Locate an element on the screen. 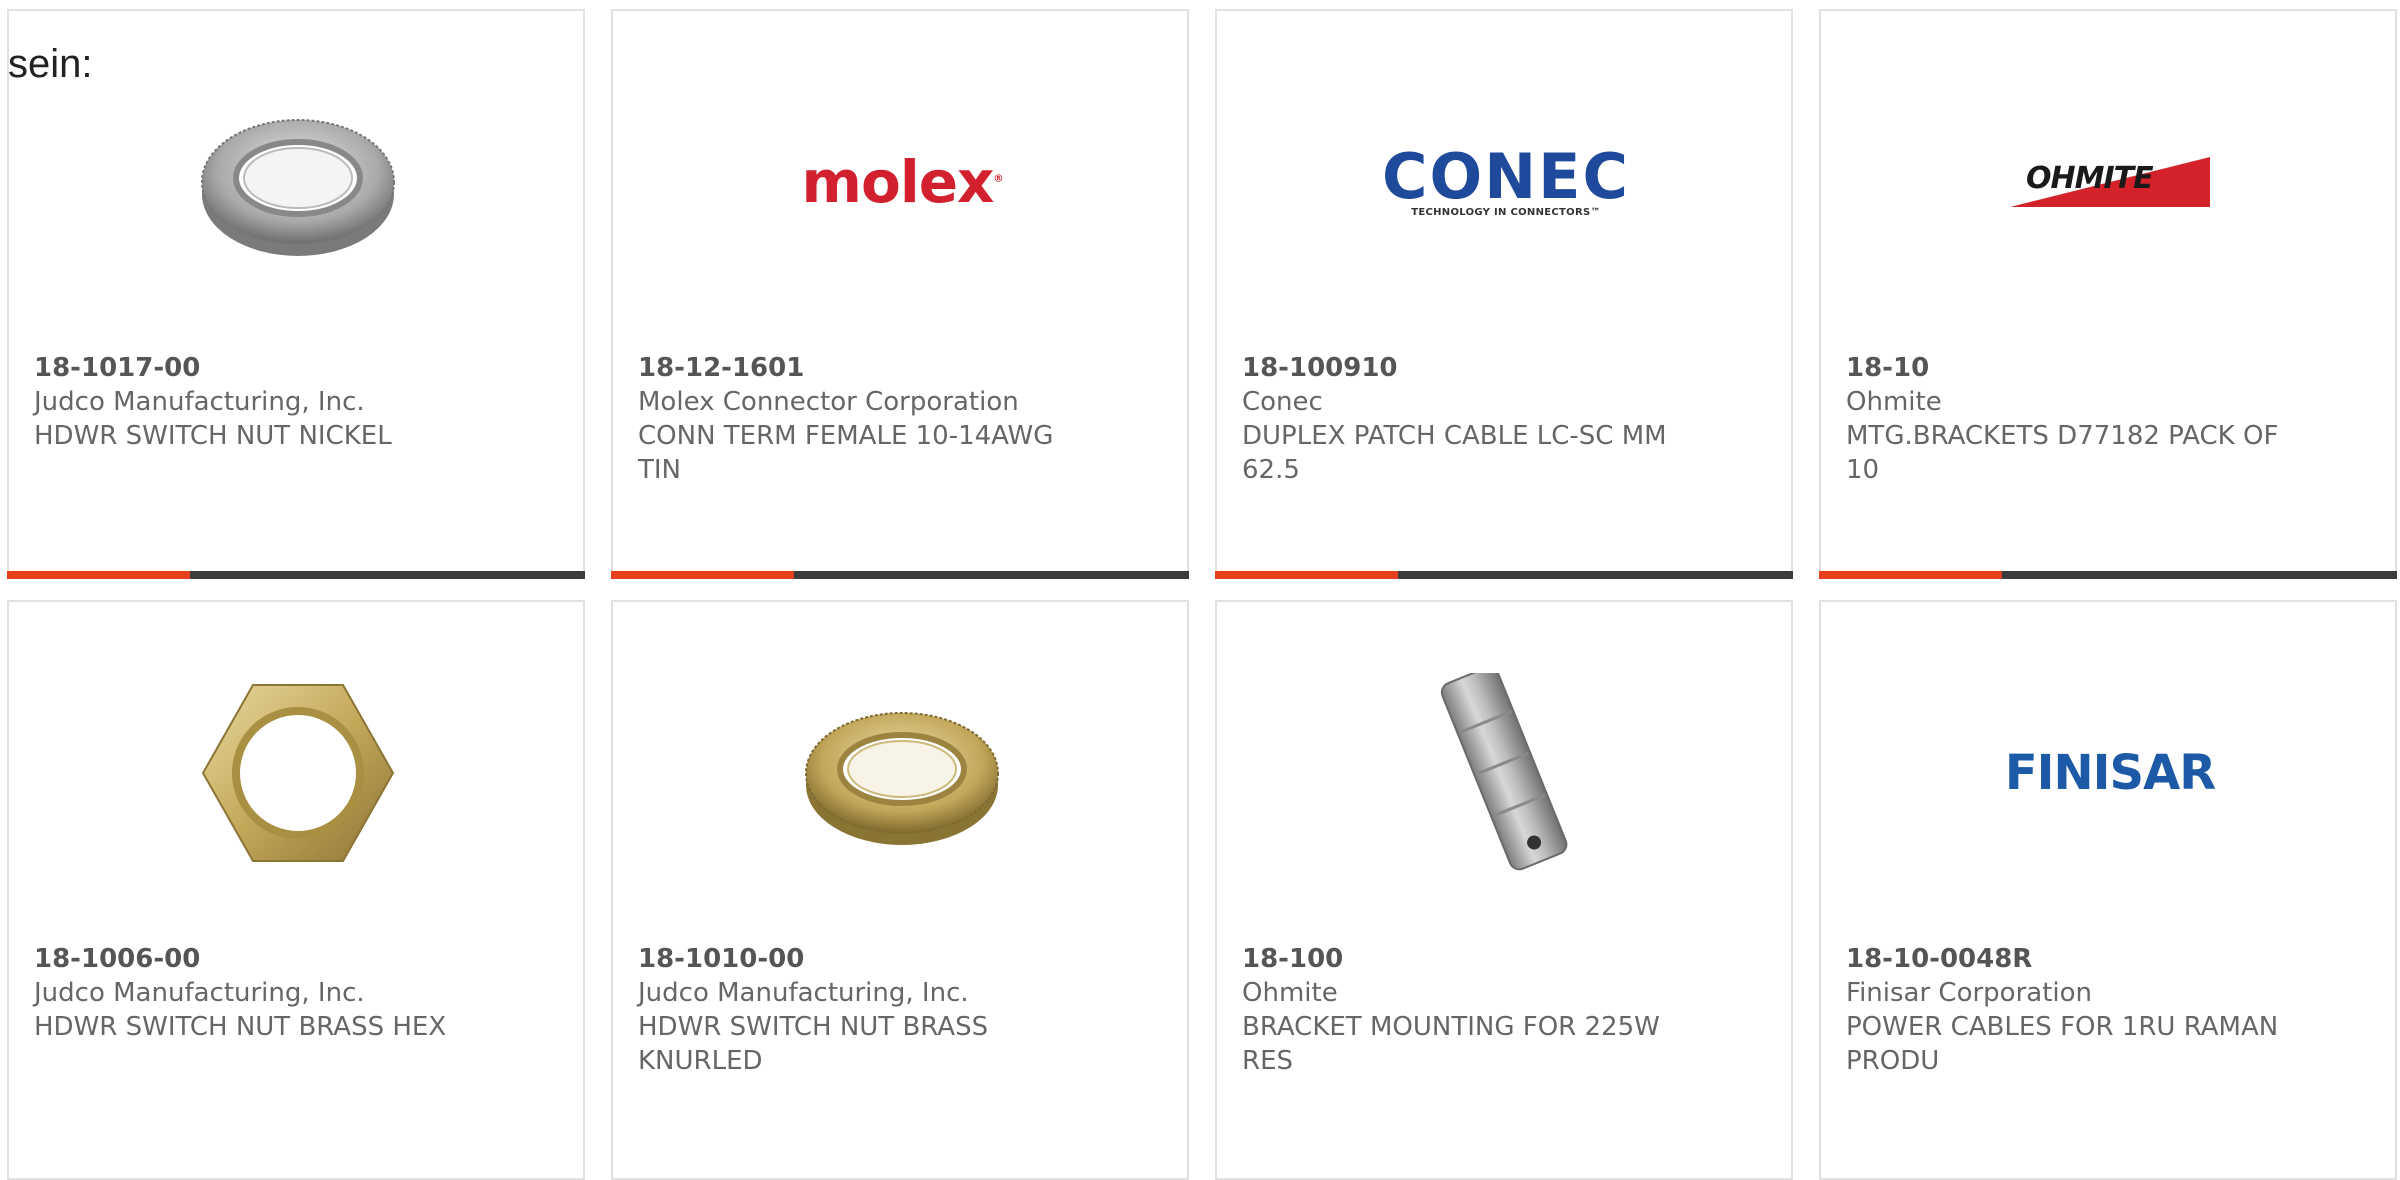  knurled-nut-nickel-icon is located at coordinates (298, 182).